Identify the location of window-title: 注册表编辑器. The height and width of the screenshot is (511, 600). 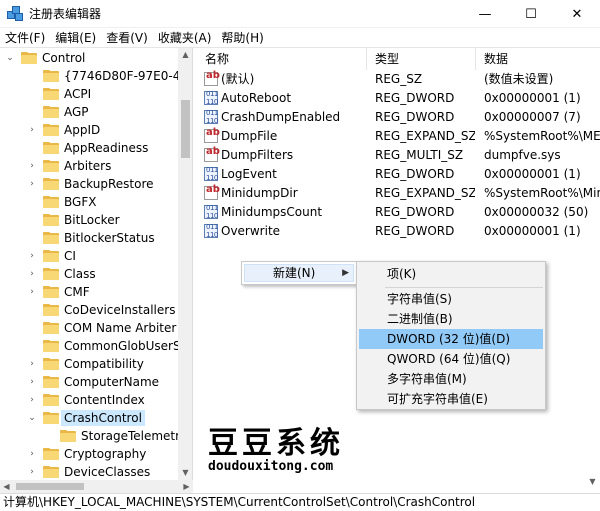
(65, 14).